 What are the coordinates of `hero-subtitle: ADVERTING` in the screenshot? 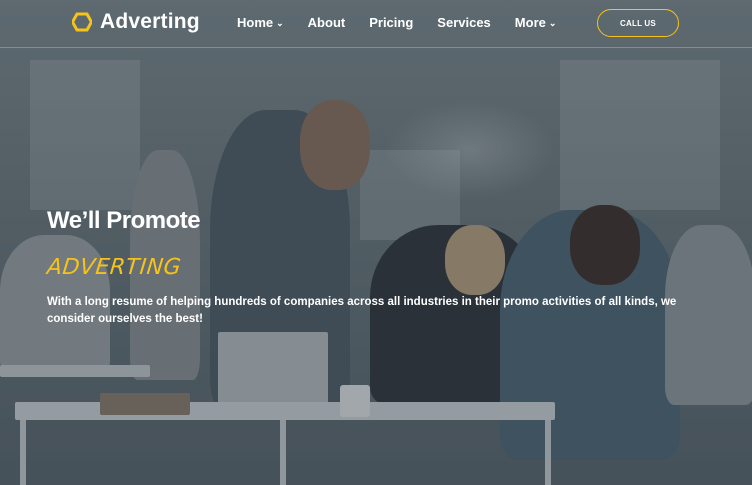 It's located at (114, 267).